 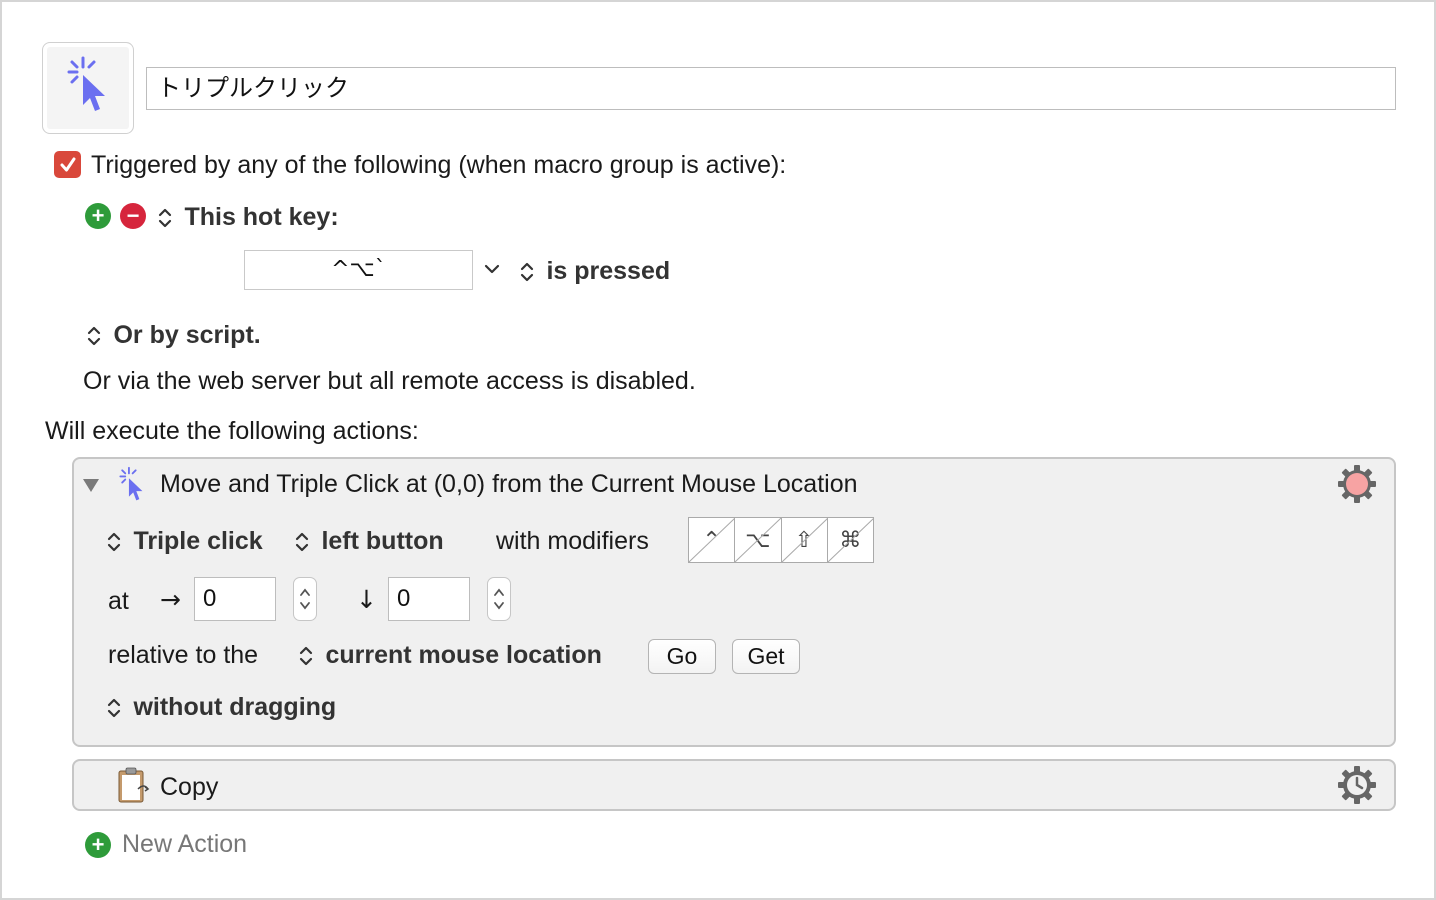 I want to click on script-trigger-popup: Or by script., so click(x=174, y=335).